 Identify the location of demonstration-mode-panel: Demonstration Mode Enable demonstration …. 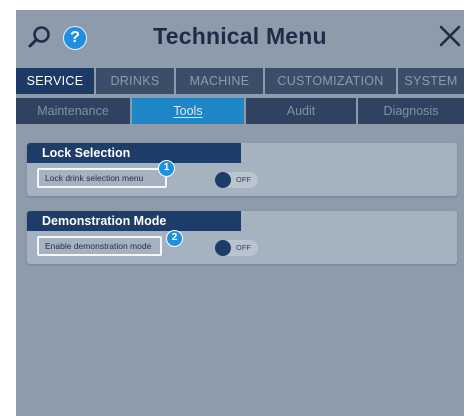
(242, 237).